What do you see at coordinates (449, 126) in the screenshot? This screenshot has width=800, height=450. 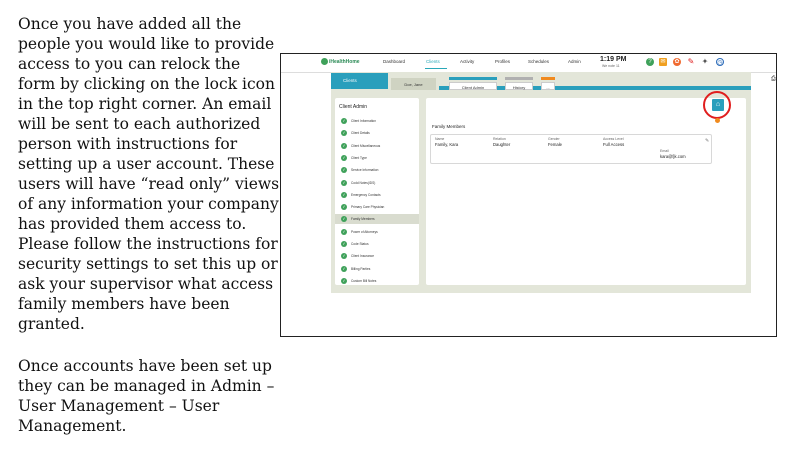 I see `family-members-title: Family Members` at bounding box center [449, 126].